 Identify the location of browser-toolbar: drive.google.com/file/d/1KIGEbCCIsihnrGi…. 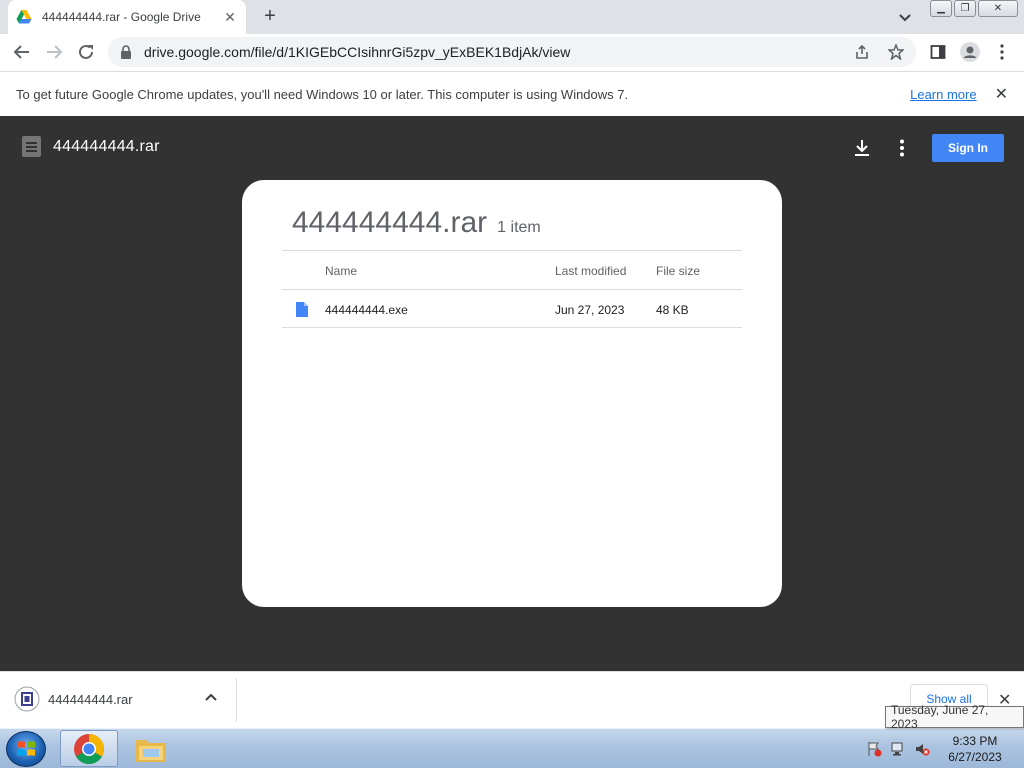
(512, 52).